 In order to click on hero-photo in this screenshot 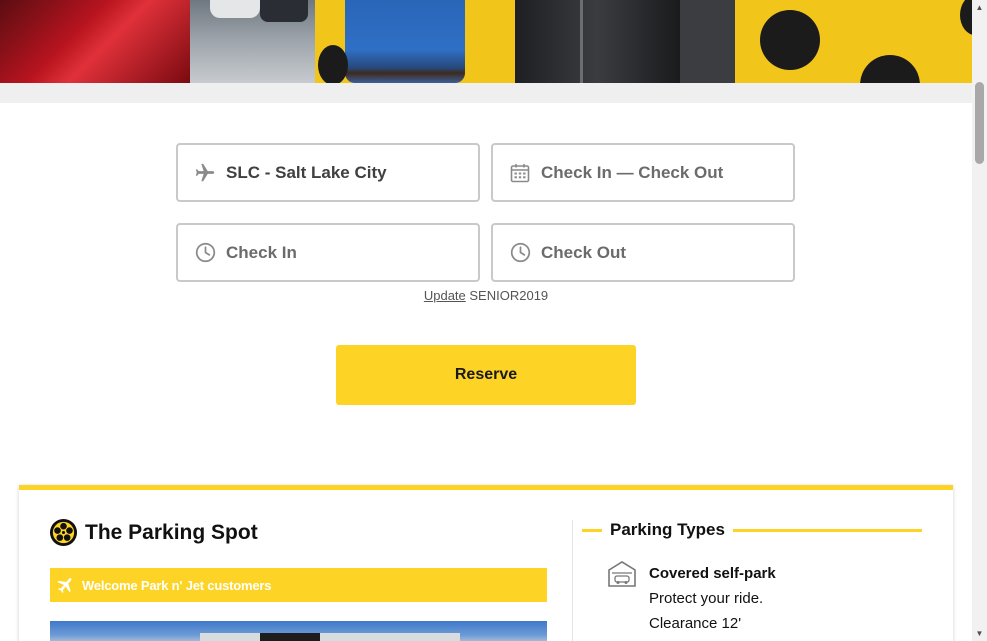, I will do `click(486, 41)`.